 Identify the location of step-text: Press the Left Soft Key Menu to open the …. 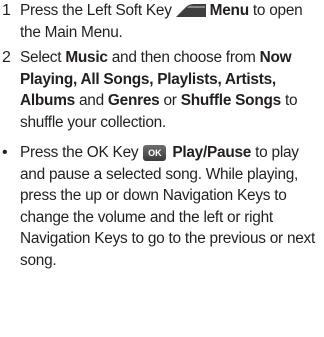
(161, 21).